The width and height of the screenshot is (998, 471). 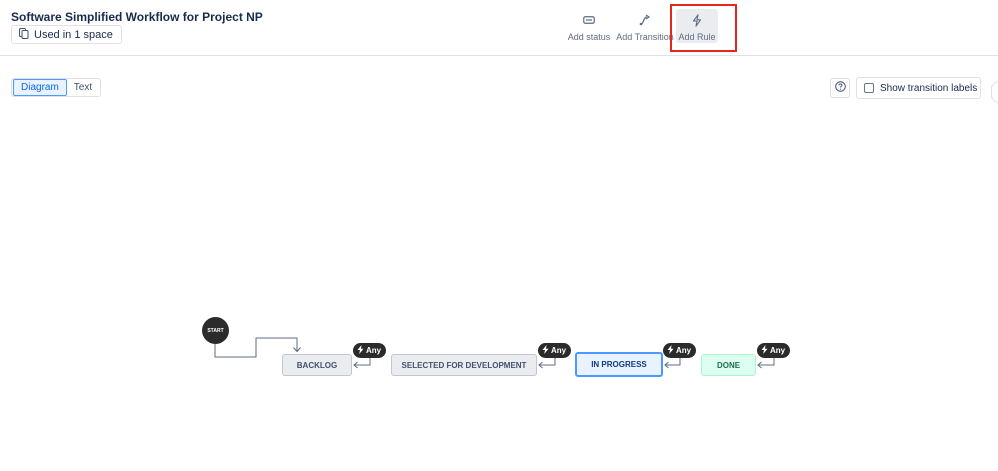 What do you see at coordinates (728, 365) in the screenshot?
I see `status-done: DONE` at bounding box center [728, 365].